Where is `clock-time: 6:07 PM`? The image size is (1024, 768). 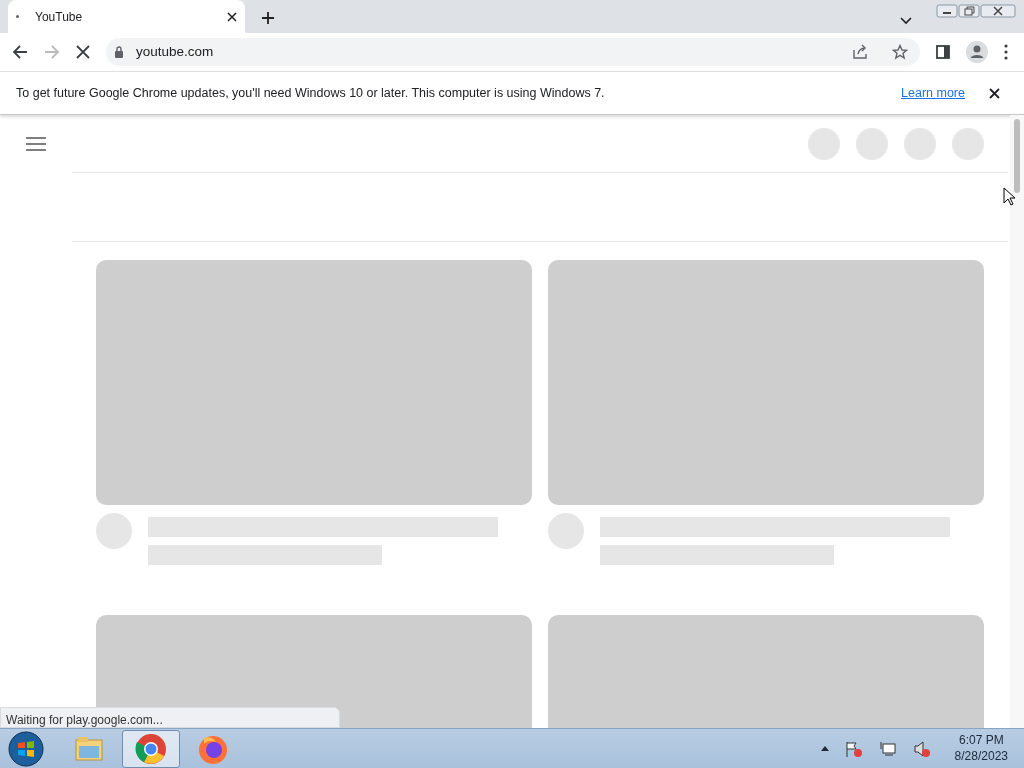 clock-time: 6:07 PM is located at coordinates (981, 740).